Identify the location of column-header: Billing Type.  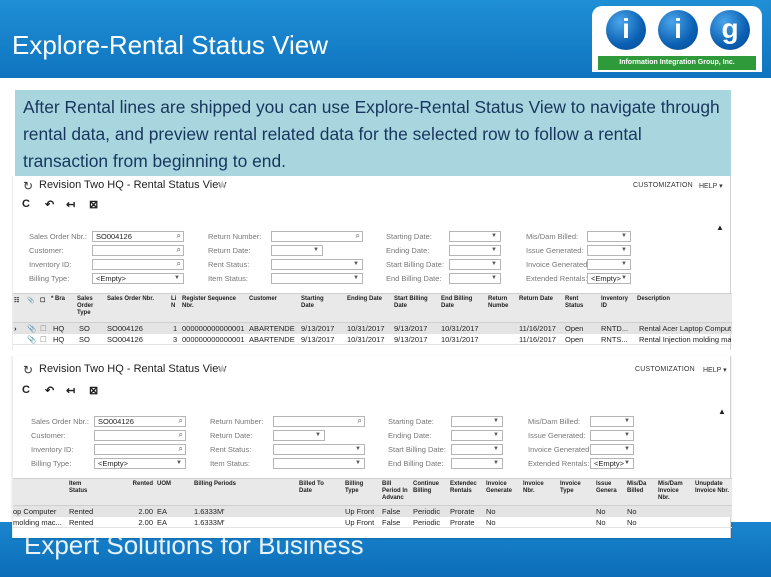
(359, 488).